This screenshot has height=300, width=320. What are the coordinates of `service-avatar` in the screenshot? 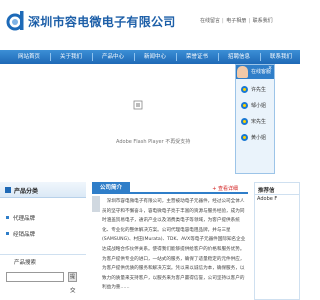 It's located at (242, 72).